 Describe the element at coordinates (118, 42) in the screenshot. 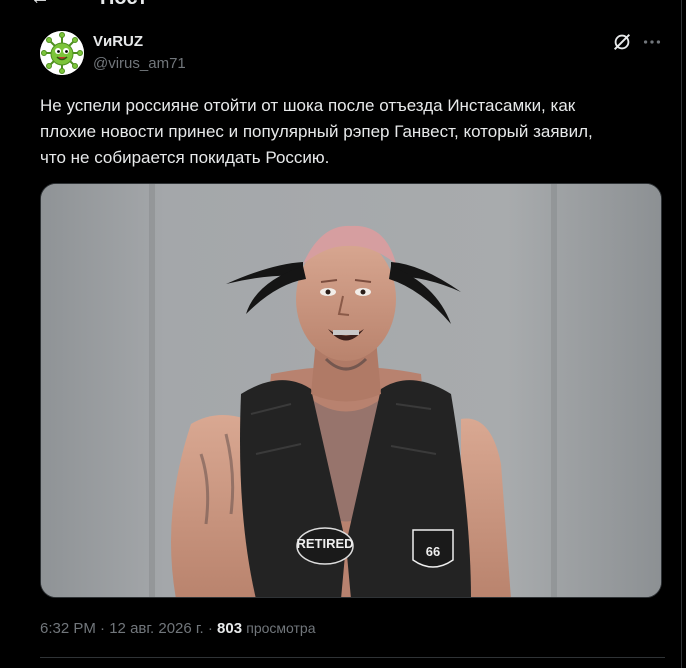

I see `author-display-name: VиRUZ` at that location.